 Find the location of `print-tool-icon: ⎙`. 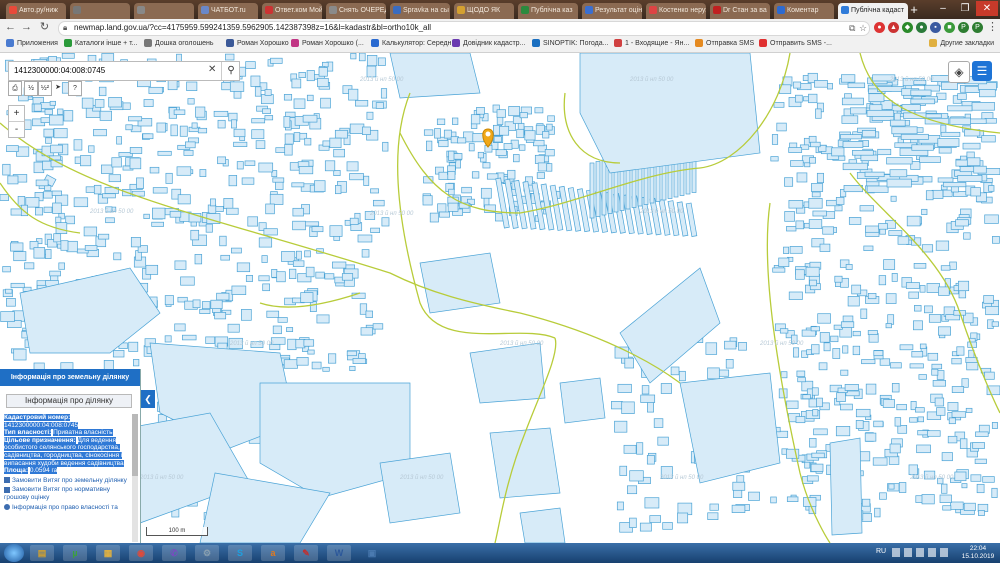

print-tool-icon: ⎙ is located at coordinates (15, 88).